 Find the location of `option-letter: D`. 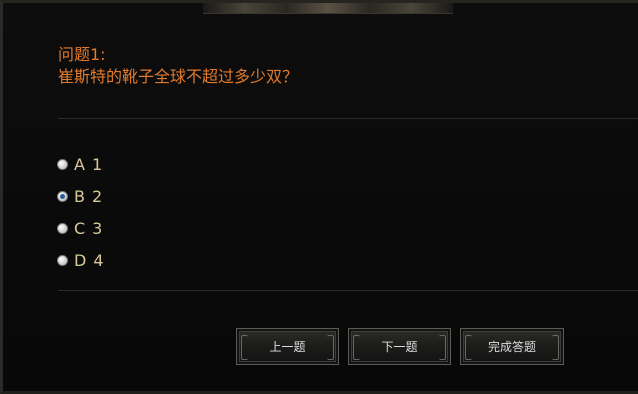

option-letter: D is located at coordinates (80, 260).